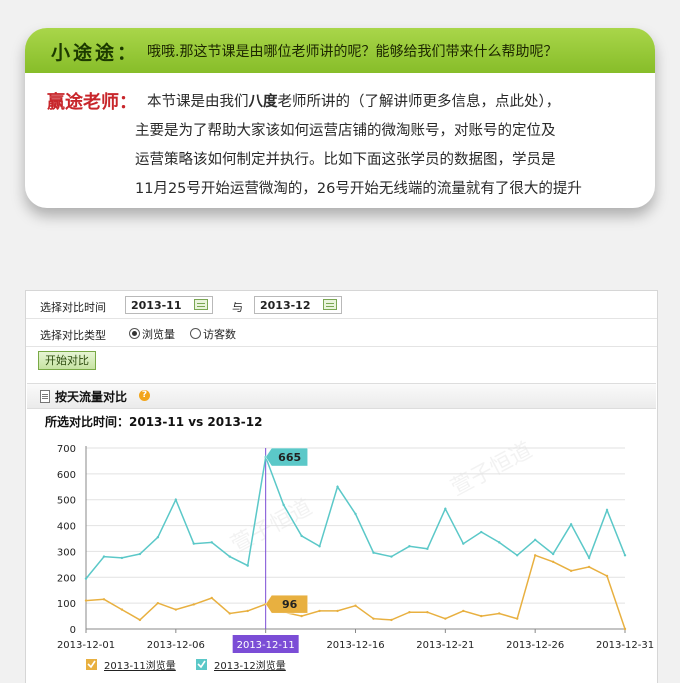 This screenshot has width=680, height=683. I want to click on answer-line-1: 本节课是由我们八度老师所讲的（了解讲师更多信息，点此处），, so click(353, 100).